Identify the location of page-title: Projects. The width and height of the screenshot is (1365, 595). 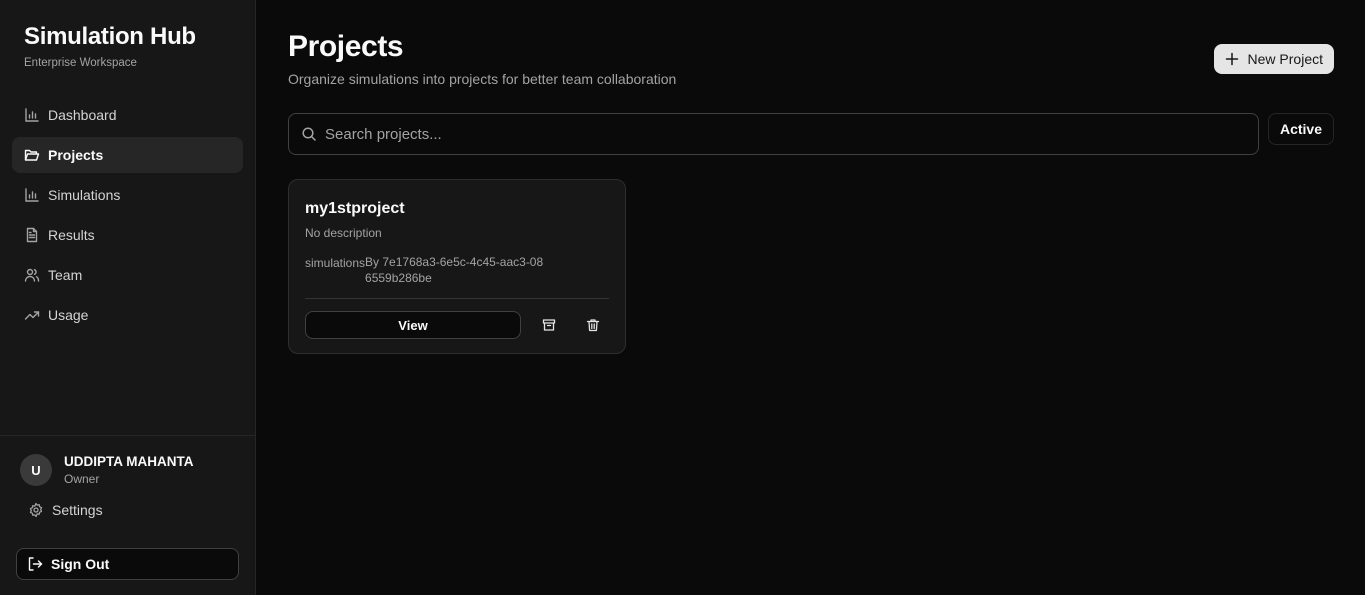
(346, 46).